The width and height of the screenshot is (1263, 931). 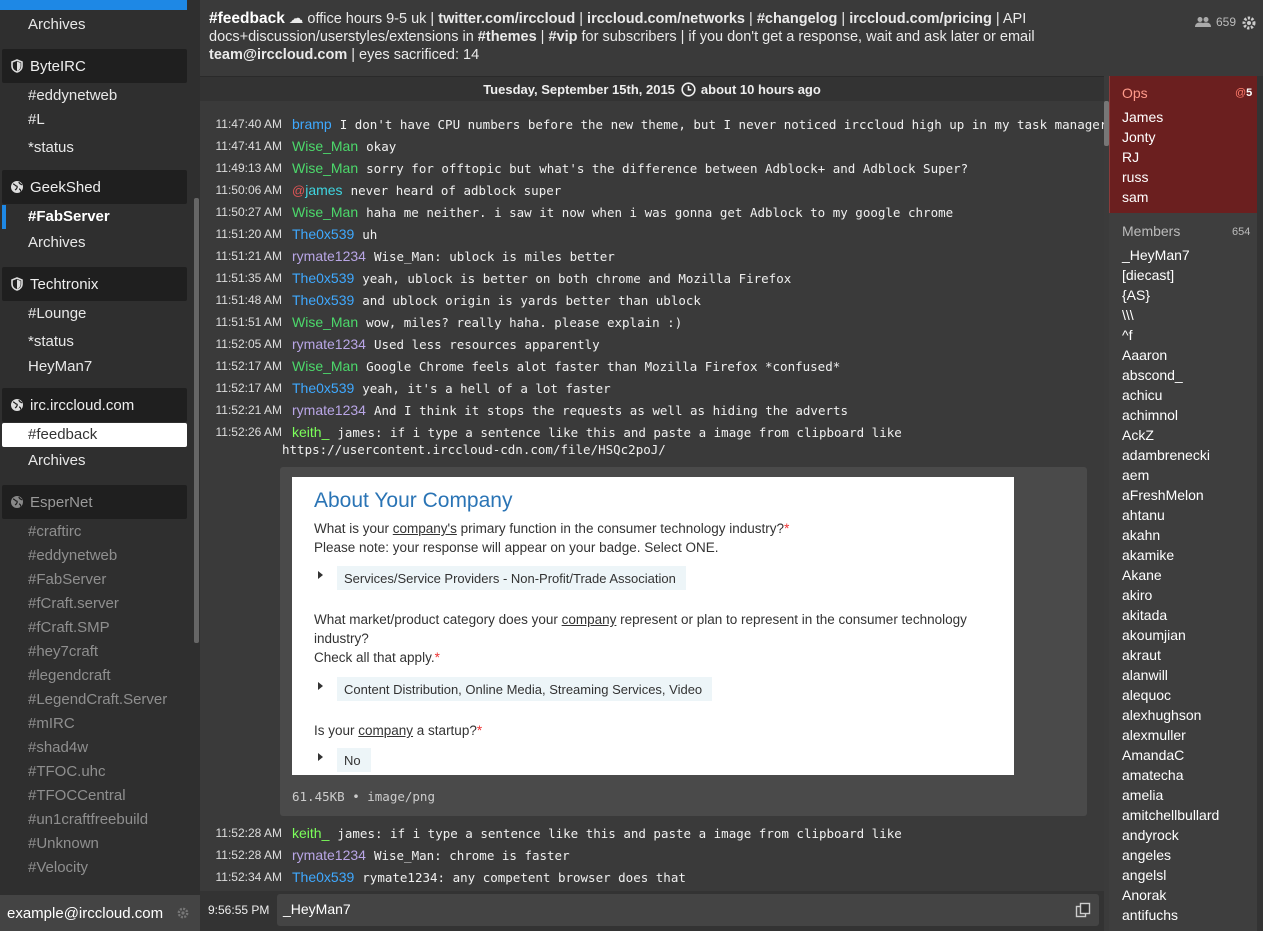 I want to click on topic-link: #changelog, so click(x=797, y=19).